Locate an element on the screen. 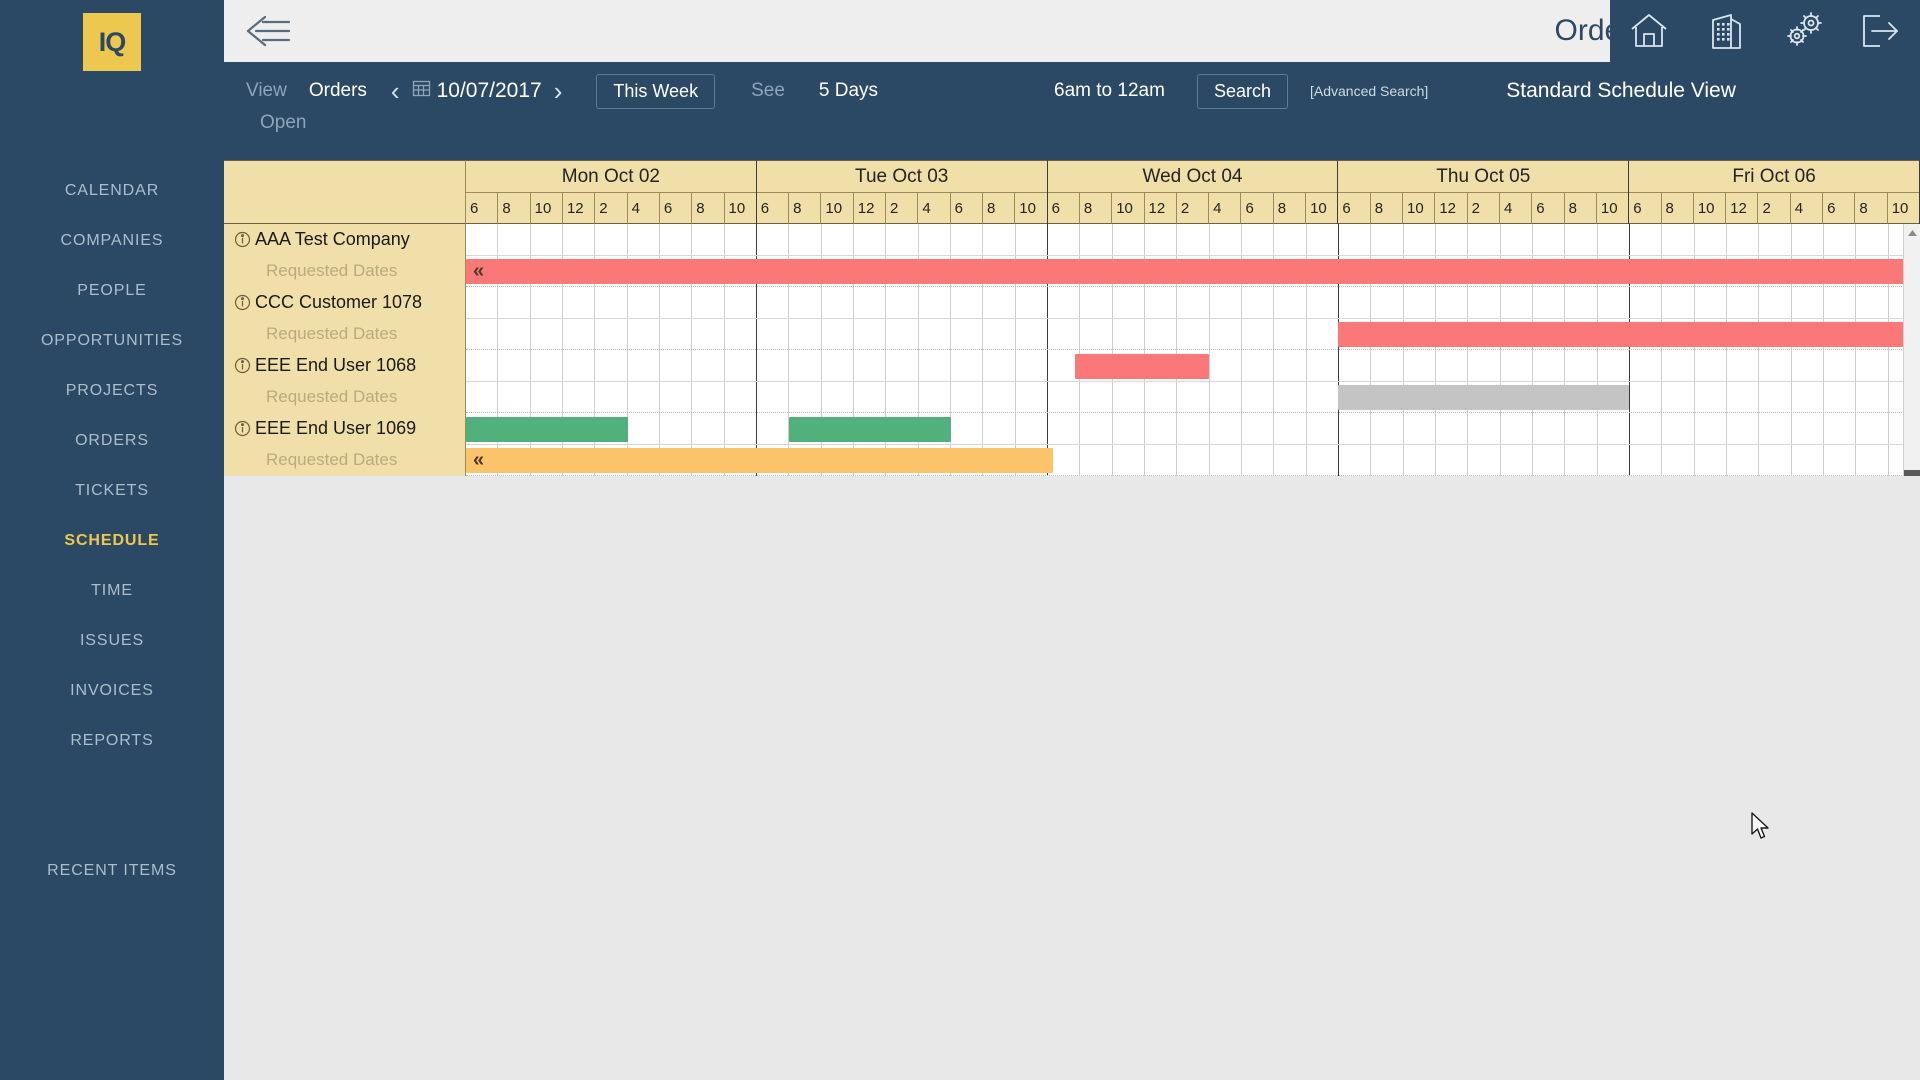 This screenshot has height=1080, width=1920. time-range-value: 6am to 12am is located at coordinates (1109, 91).